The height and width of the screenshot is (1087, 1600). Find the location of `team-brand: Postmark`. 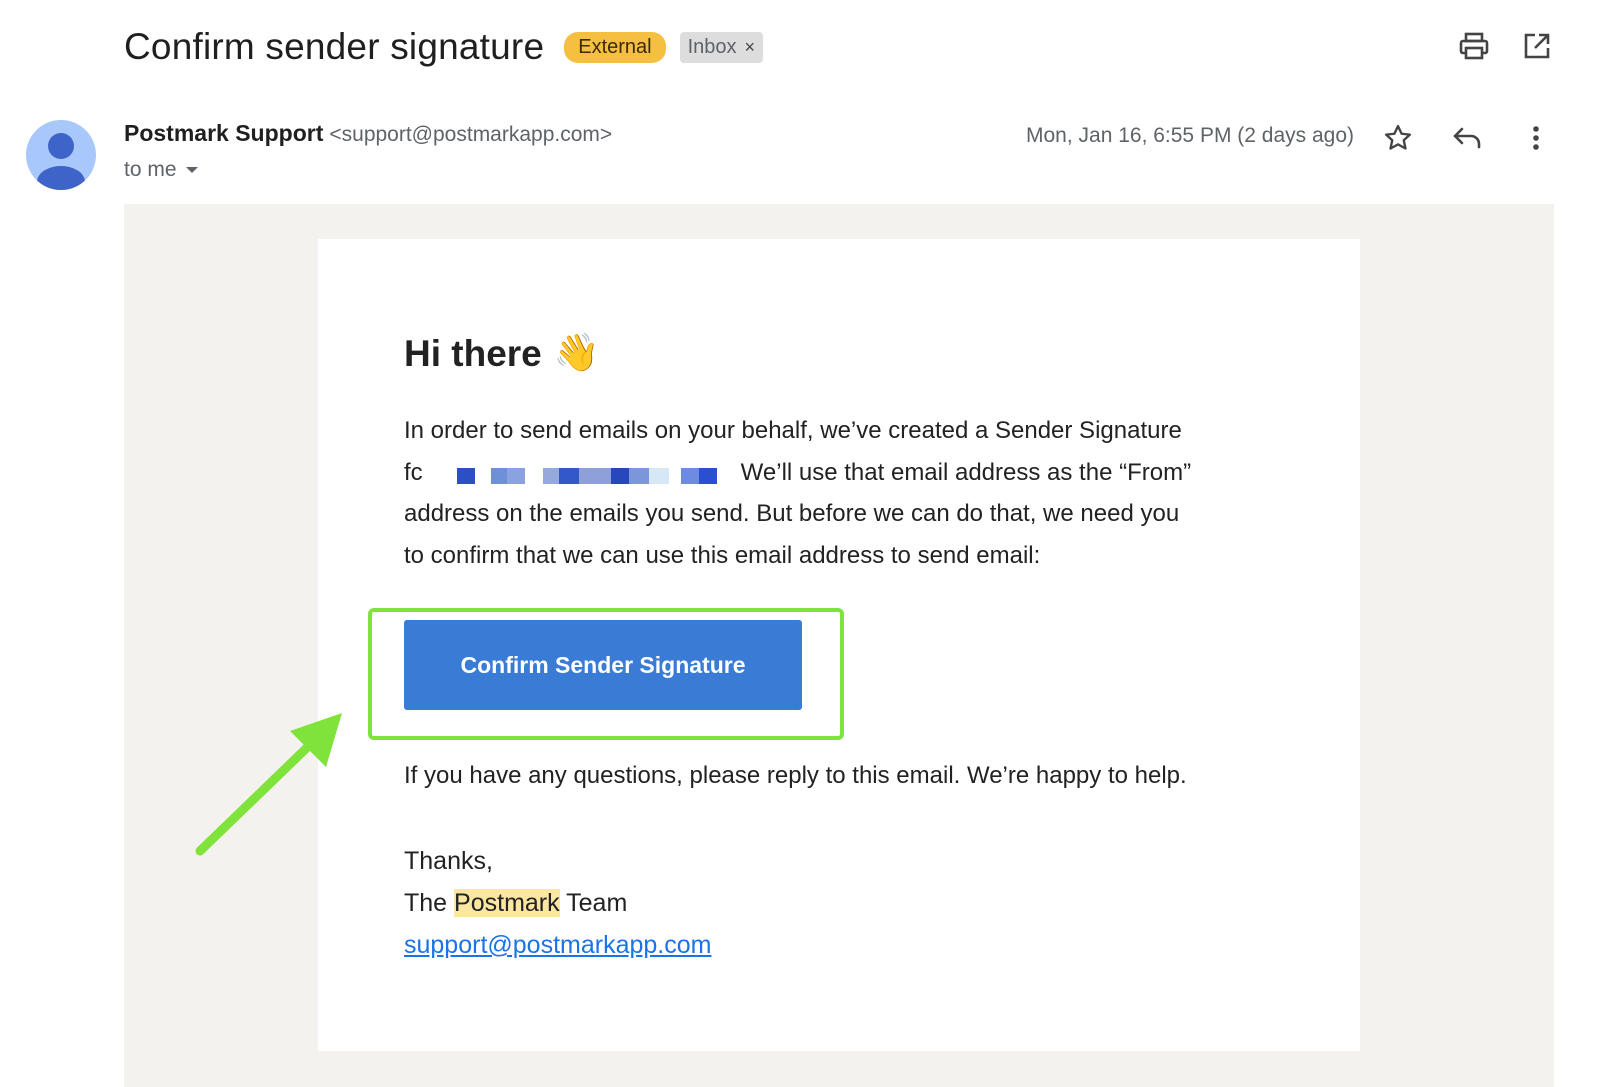

team-brand: Postmark is located at coordinates (507, 903).